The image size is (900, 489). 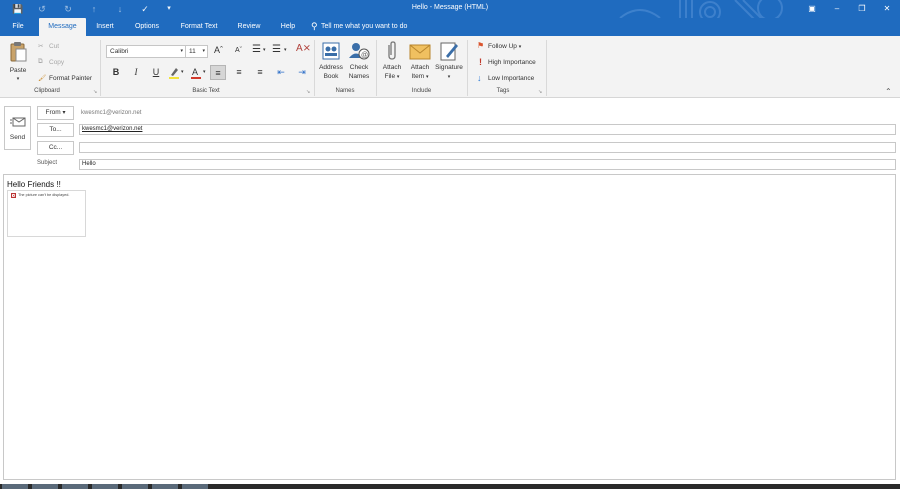 What do you see at coordinates (145, 9) in the screenshot?
I see `check-icon: ✓` at bounding box center [145, 9].